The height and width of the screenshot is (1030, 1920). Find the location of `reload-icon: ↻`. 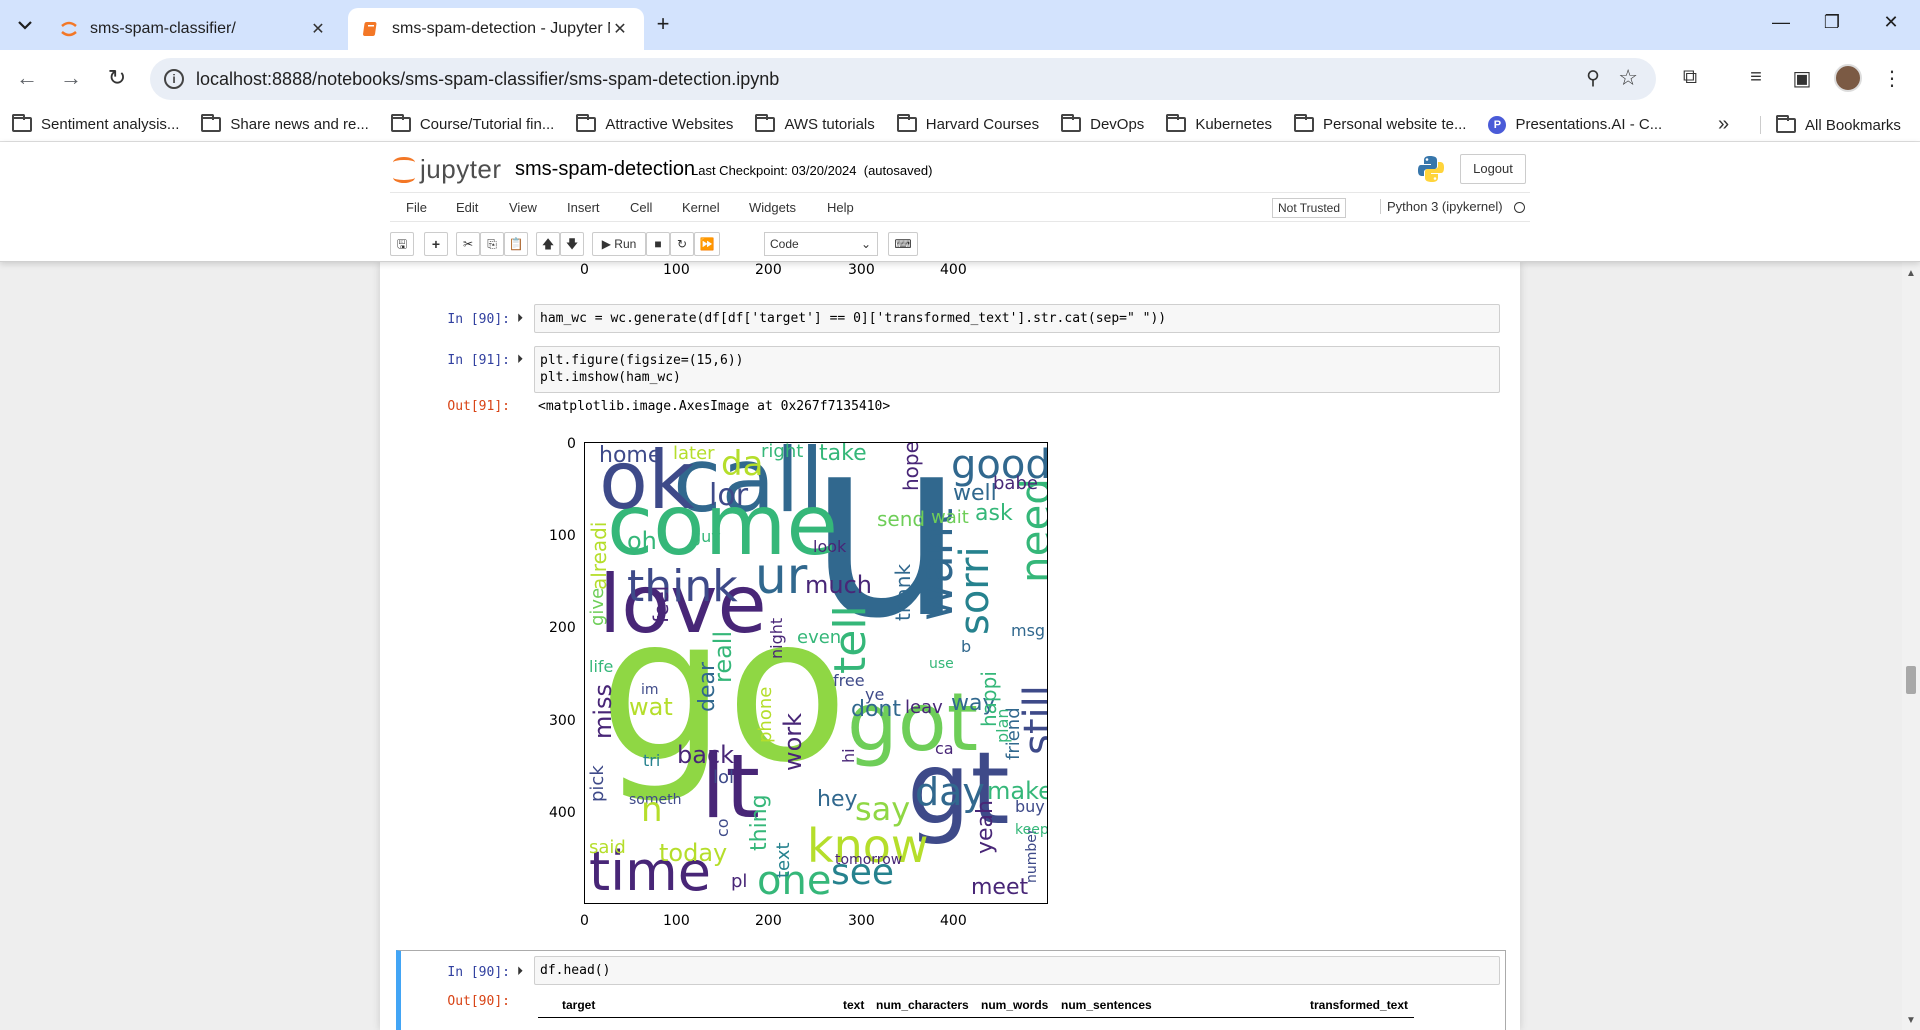

reload-icon: ↻ is located at coordinates (117, 79).